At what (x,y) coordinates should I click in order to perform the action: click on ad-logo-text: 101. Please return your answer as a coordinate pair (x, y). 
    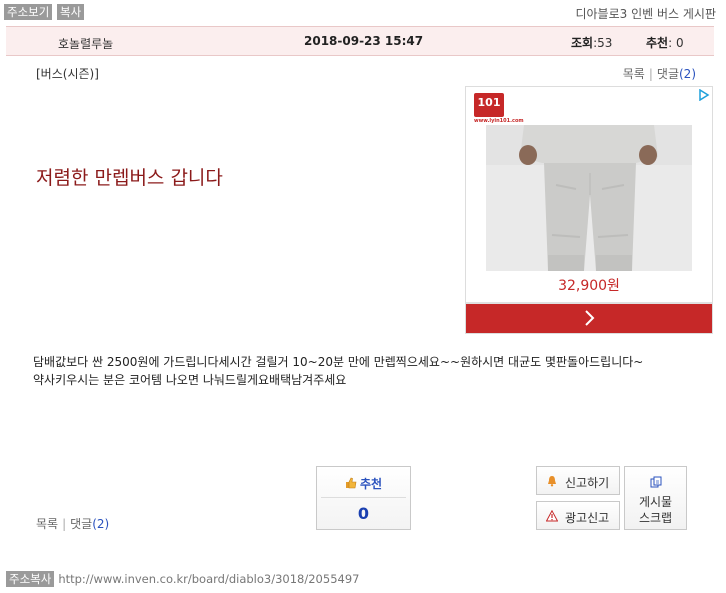
    Looking at the image, I should click on (489, 102).